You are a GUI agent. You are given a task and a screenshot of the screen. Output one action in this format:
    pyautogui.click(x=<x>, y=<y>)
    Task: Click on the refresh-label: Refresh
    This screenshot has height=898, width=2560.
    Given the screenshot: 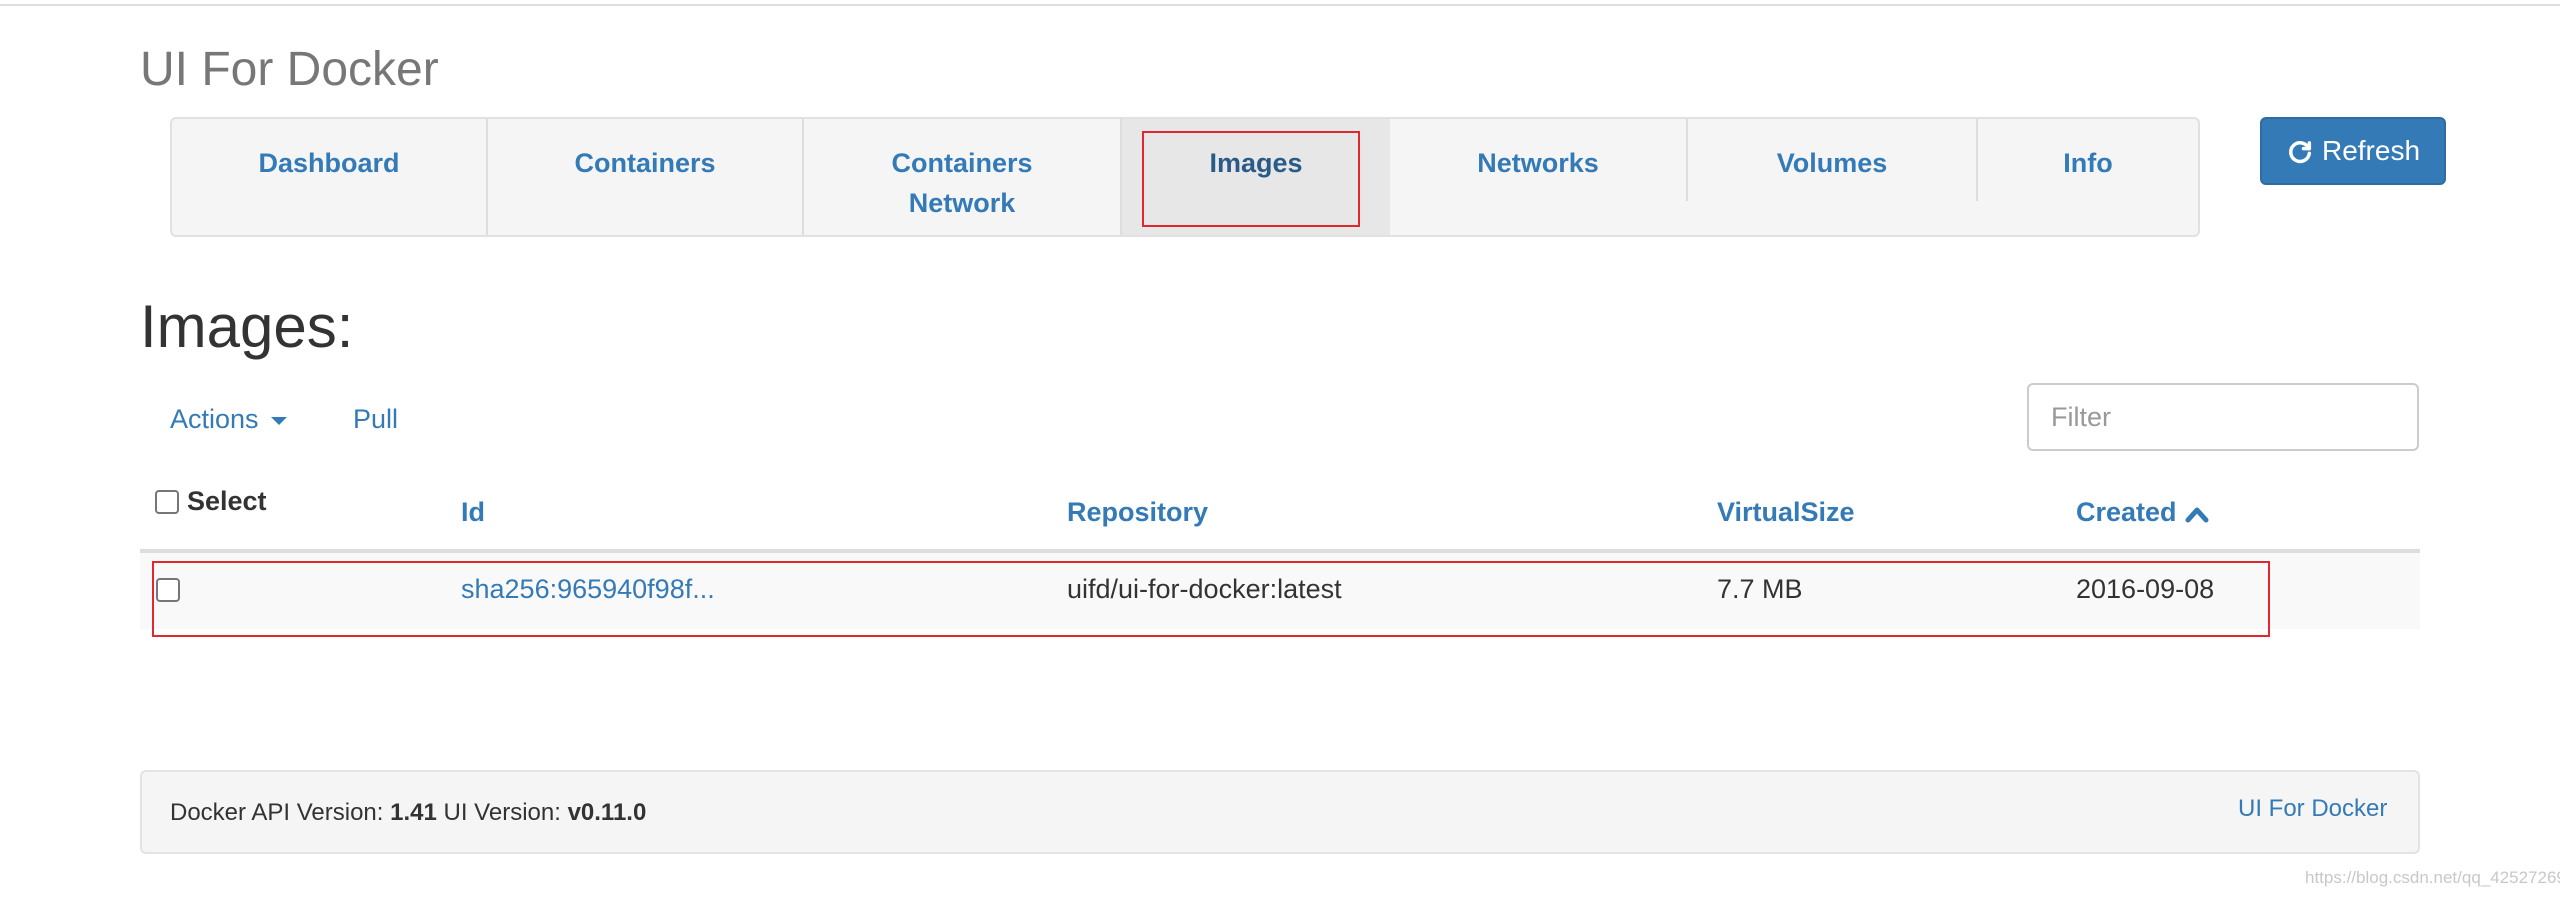 What is the action you would take?
    pyautogui.click(x=2371, y=150)
    